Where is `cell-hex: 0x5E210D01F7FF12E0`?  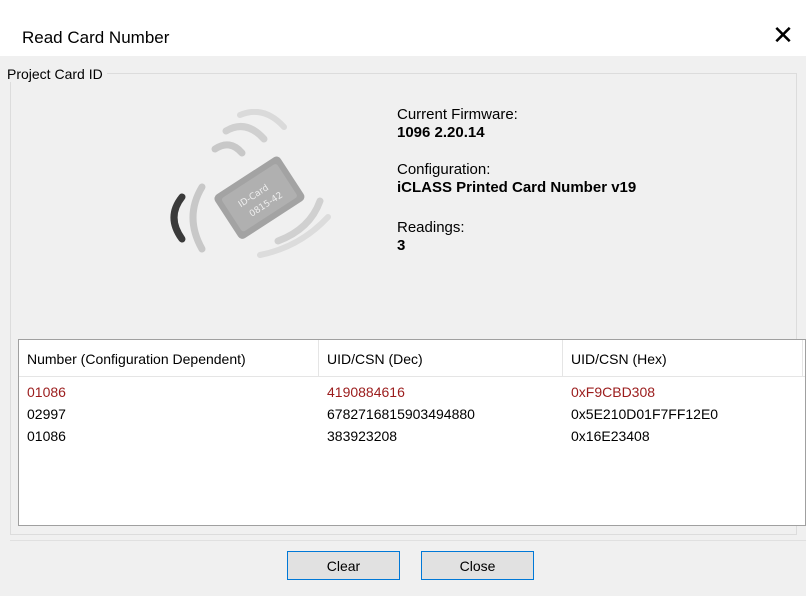
cell-hex: 0x5E210D01F7FF12E0 is located at coordinates (645, 414).